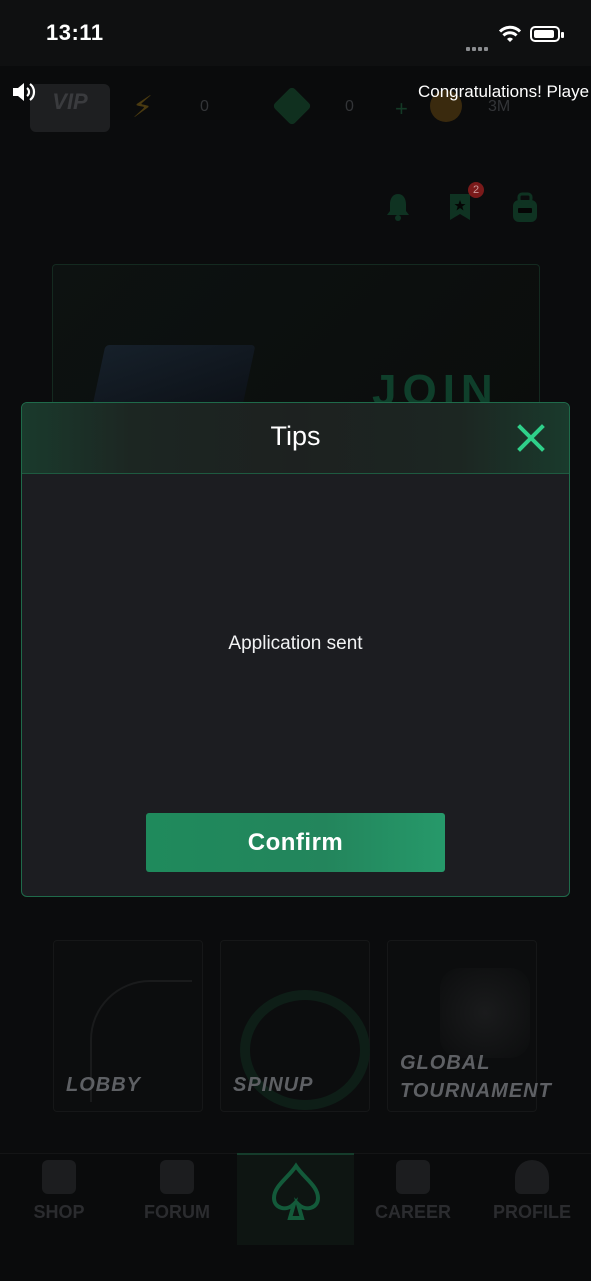  Describe the element at coordinates (412, 1212) in the screenshot. I see `nav-career-label: CAREER` at that location.